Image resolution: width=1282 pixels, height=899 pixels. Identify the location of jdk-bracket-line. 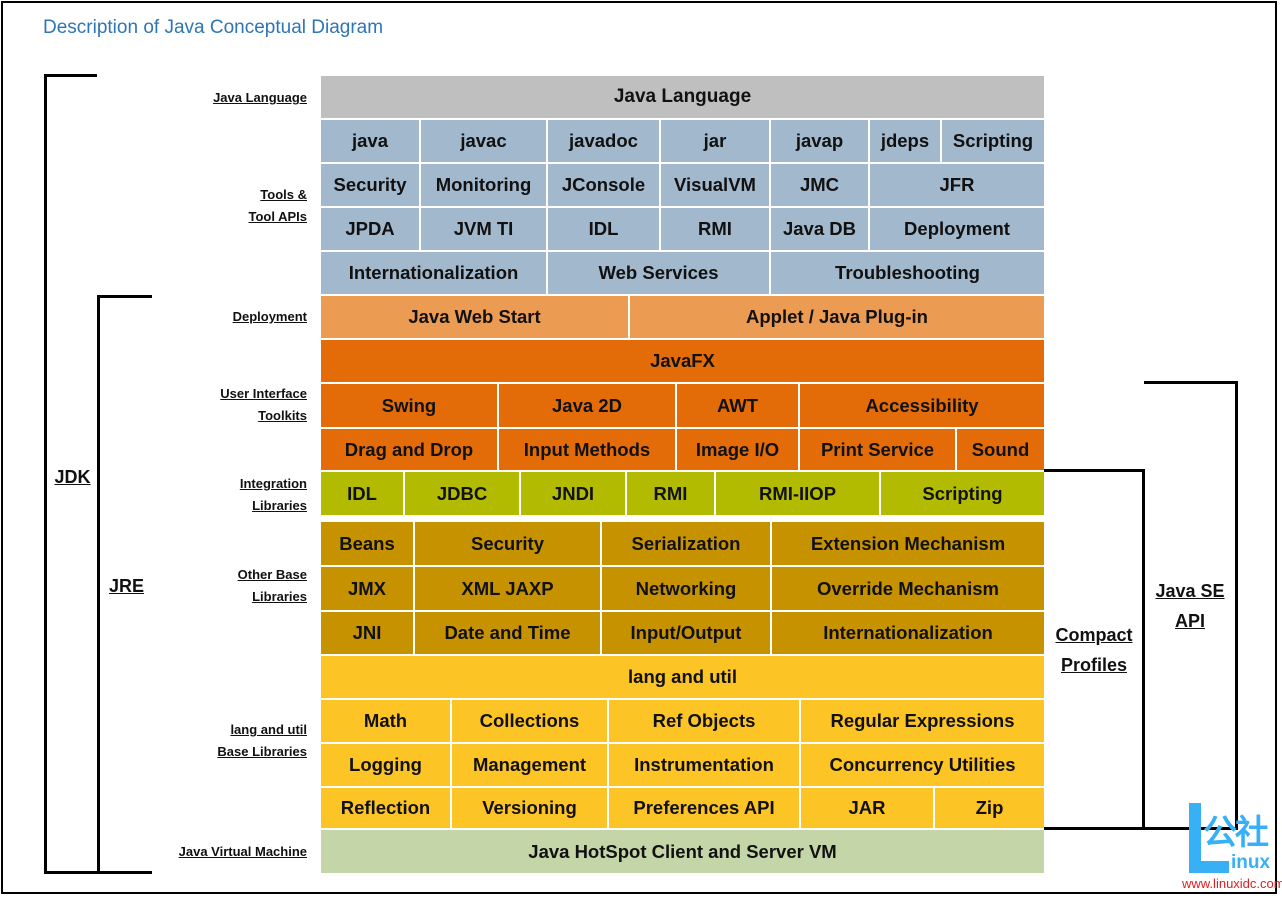
(45, 474).